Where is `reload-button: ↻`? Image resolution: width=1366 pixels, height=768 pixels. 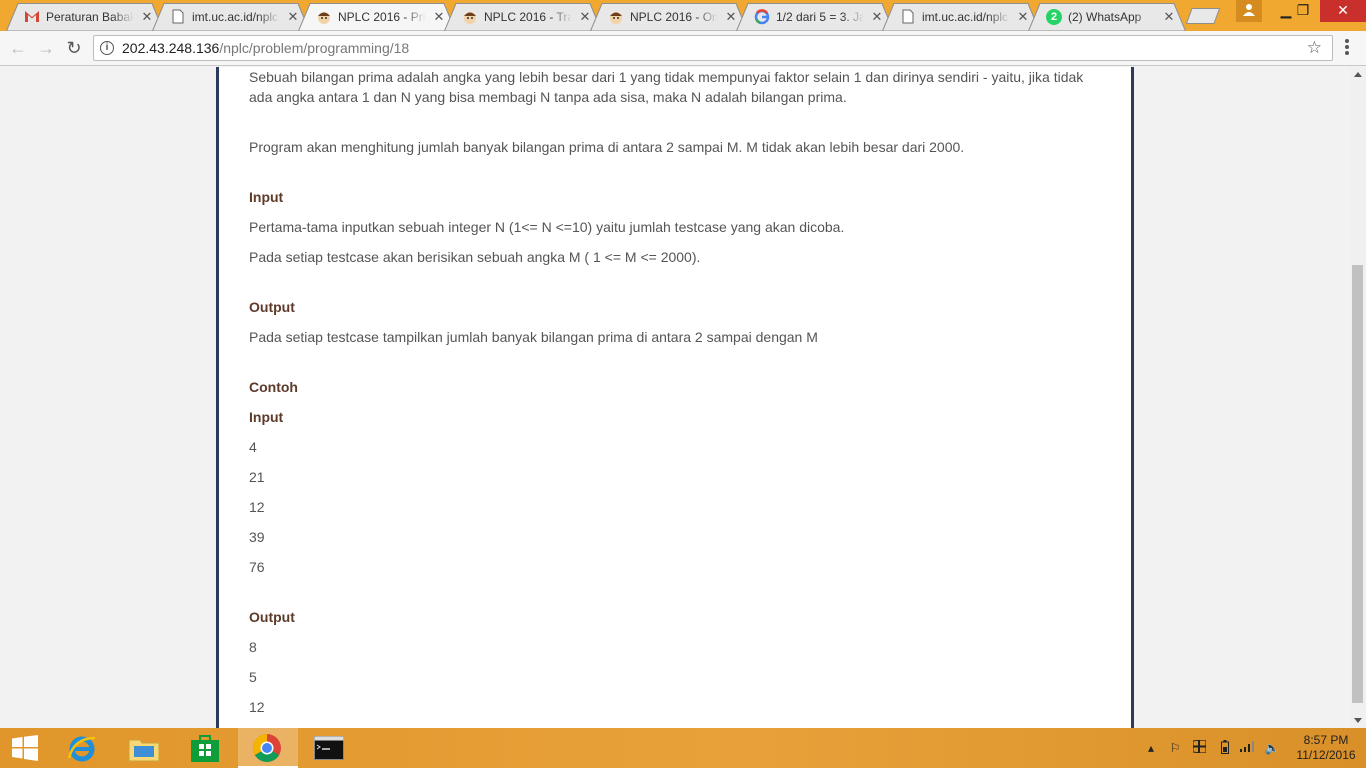 reload-button: ↻ is located at coordinates (74, 48).